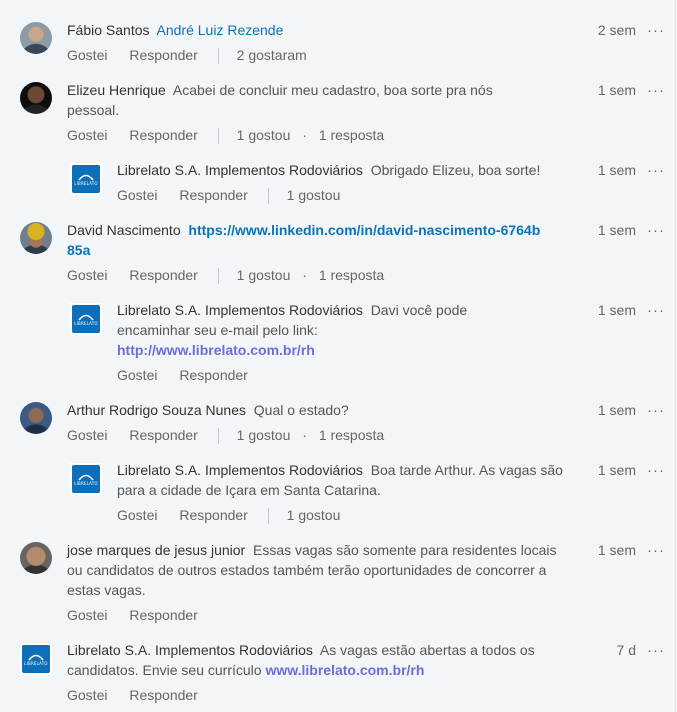  What do you see at coordinates (156, 550) in the screenshot?
I see `author-name: jose marques de jesus junior` at bounding box center [156, 550].